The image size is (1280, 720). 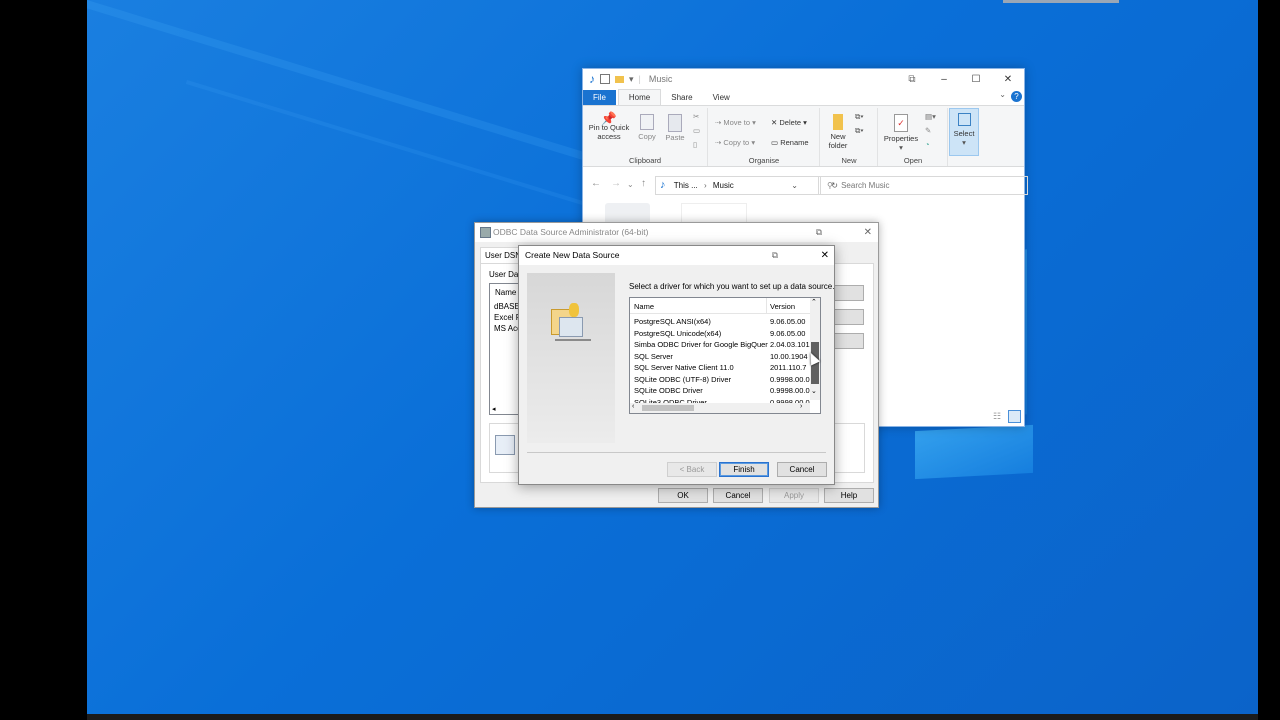 I want to click on recent-locations-icon: ⌄, so click(x=630, y=184).